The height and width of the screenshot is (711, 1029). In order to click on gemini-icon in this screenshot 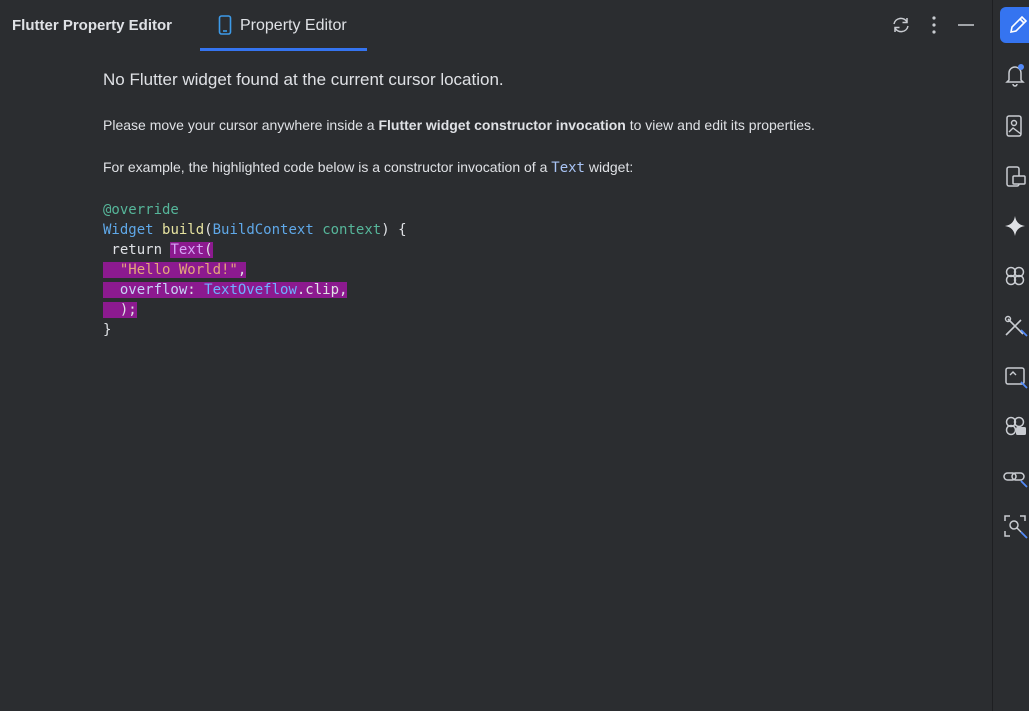, I will do `click(1015, 226)`.